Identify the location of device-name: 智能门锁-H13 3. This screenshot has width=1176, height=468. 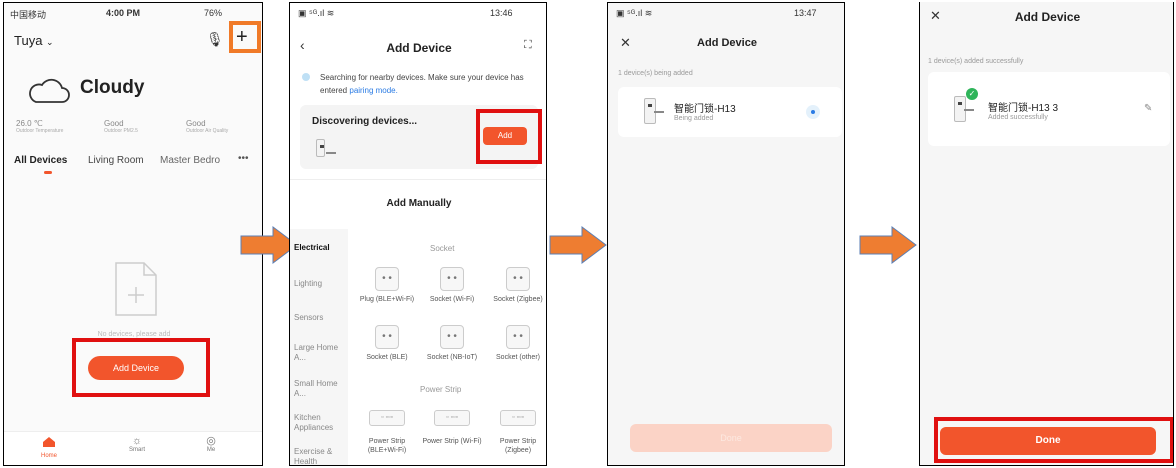
(1023, 108).